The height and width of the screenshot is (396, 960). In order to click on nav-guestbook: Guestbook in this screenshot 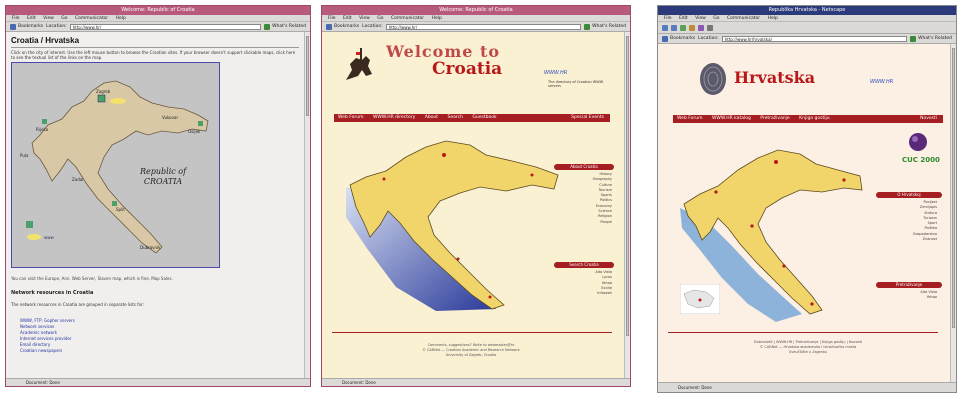, I will do `click(484, 117)`.